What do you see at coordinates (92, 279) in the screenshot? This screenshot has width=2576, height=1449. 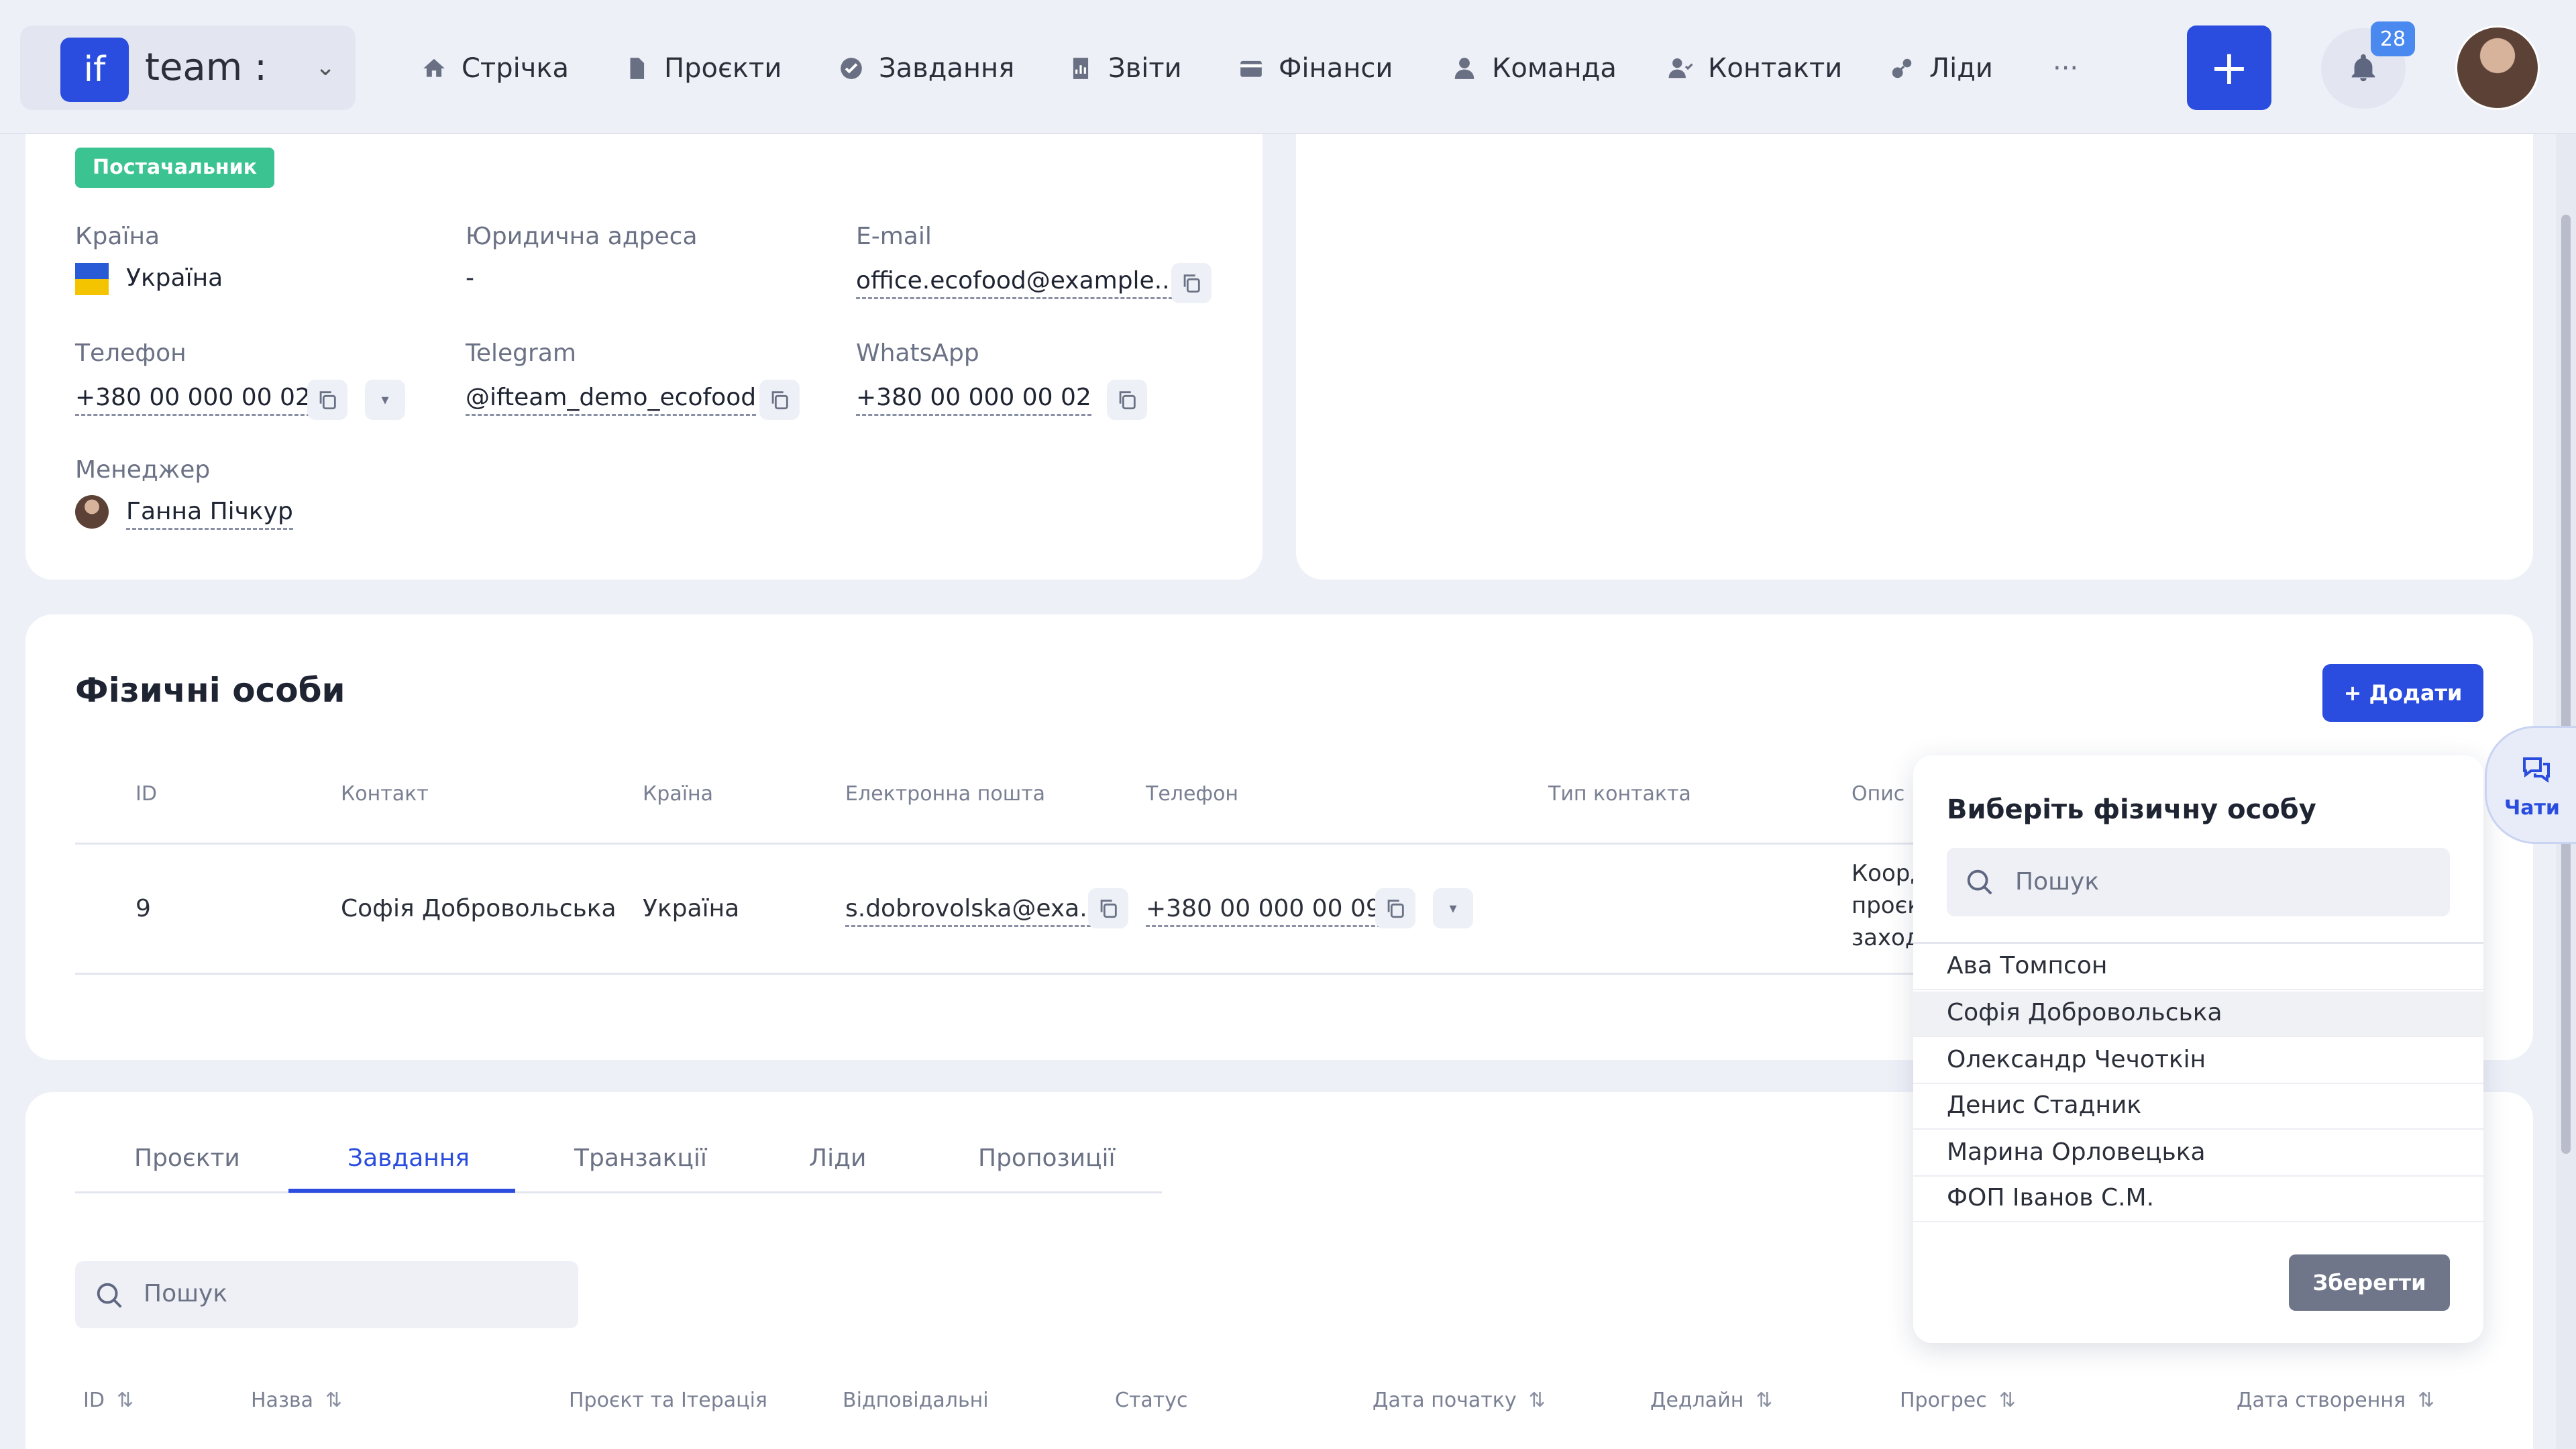 I see `ukraine-flag-icon` at bounding box center [92, 279].